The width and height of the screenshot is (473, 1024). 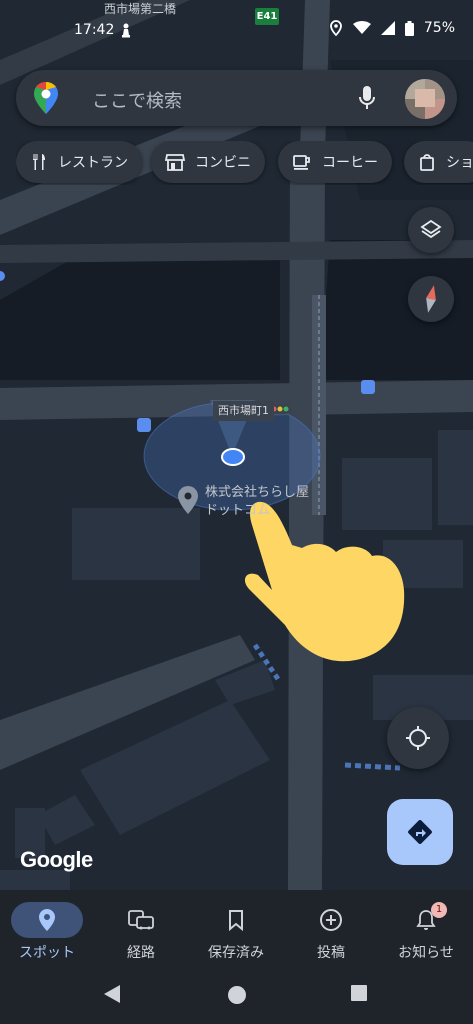 I want to click on search-bar: ここで検索, so click(x=236, y=98).